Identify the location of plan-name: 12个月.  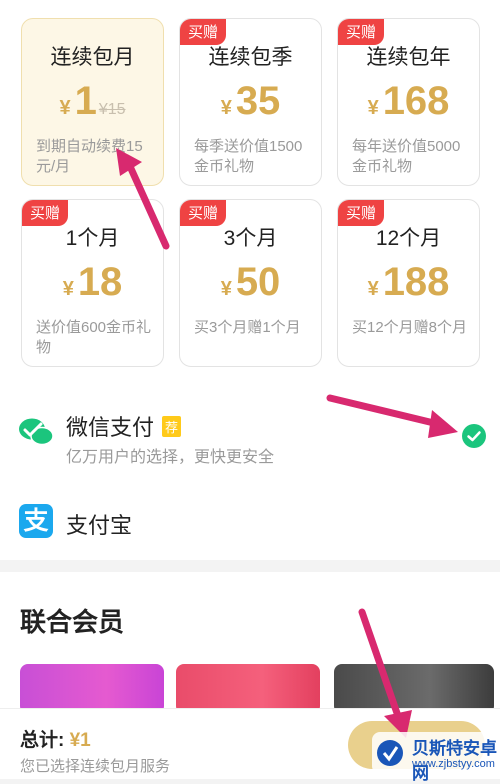
(408, 238).